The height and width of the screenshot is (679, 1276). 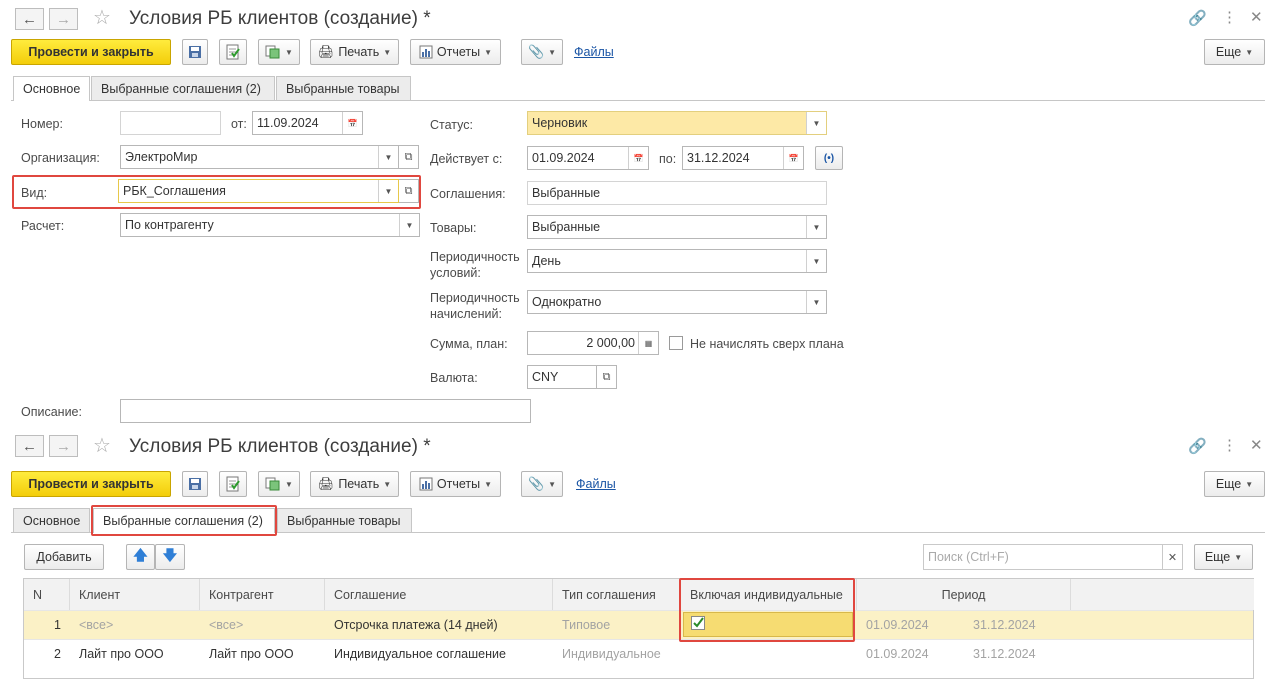 I want to click on page-title: Условия РБ клиентов (создание) *, so click(x=280, y=18).